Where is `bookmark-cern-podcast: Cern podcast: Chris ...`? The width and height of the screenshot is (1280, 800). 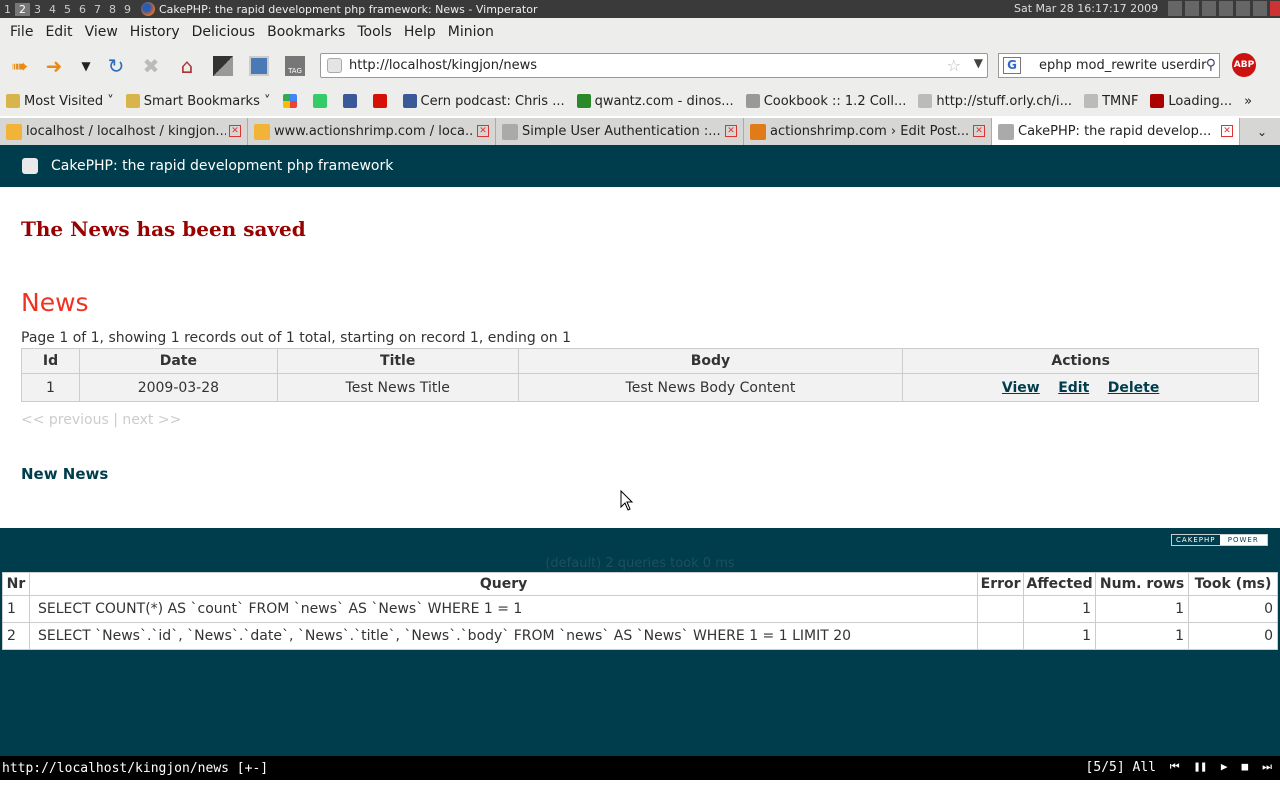
bookmark-cern-podcast: Cern podcast: Chris ... is located at coordinates (484, 101).